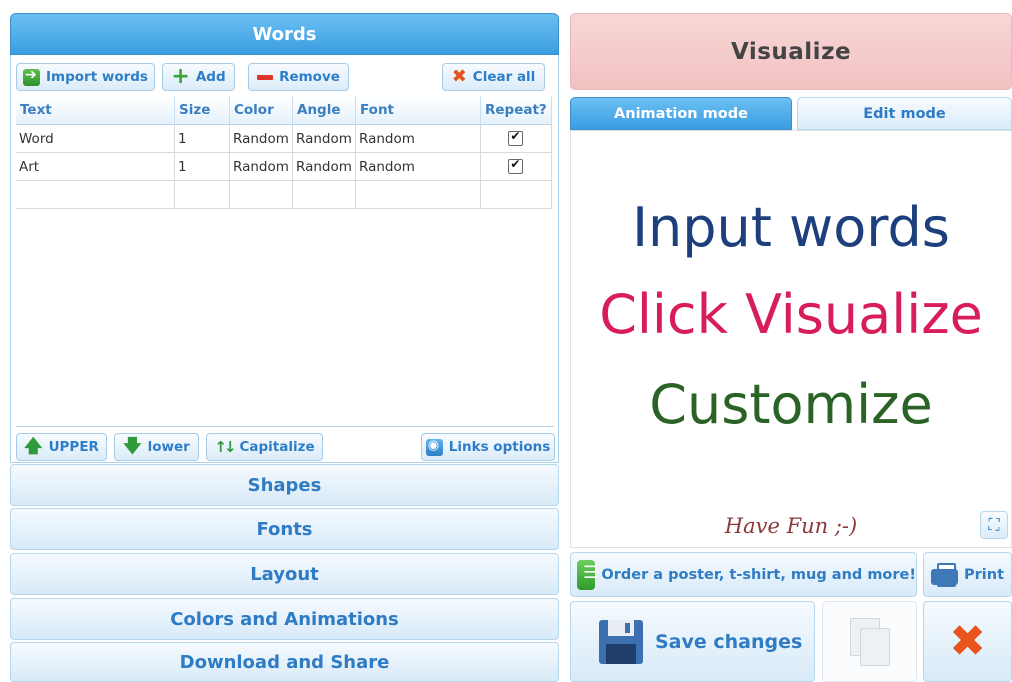 The image size is (1012, 682). I want to click on section-colors-label: Colors and Animations, so click(284, 619).